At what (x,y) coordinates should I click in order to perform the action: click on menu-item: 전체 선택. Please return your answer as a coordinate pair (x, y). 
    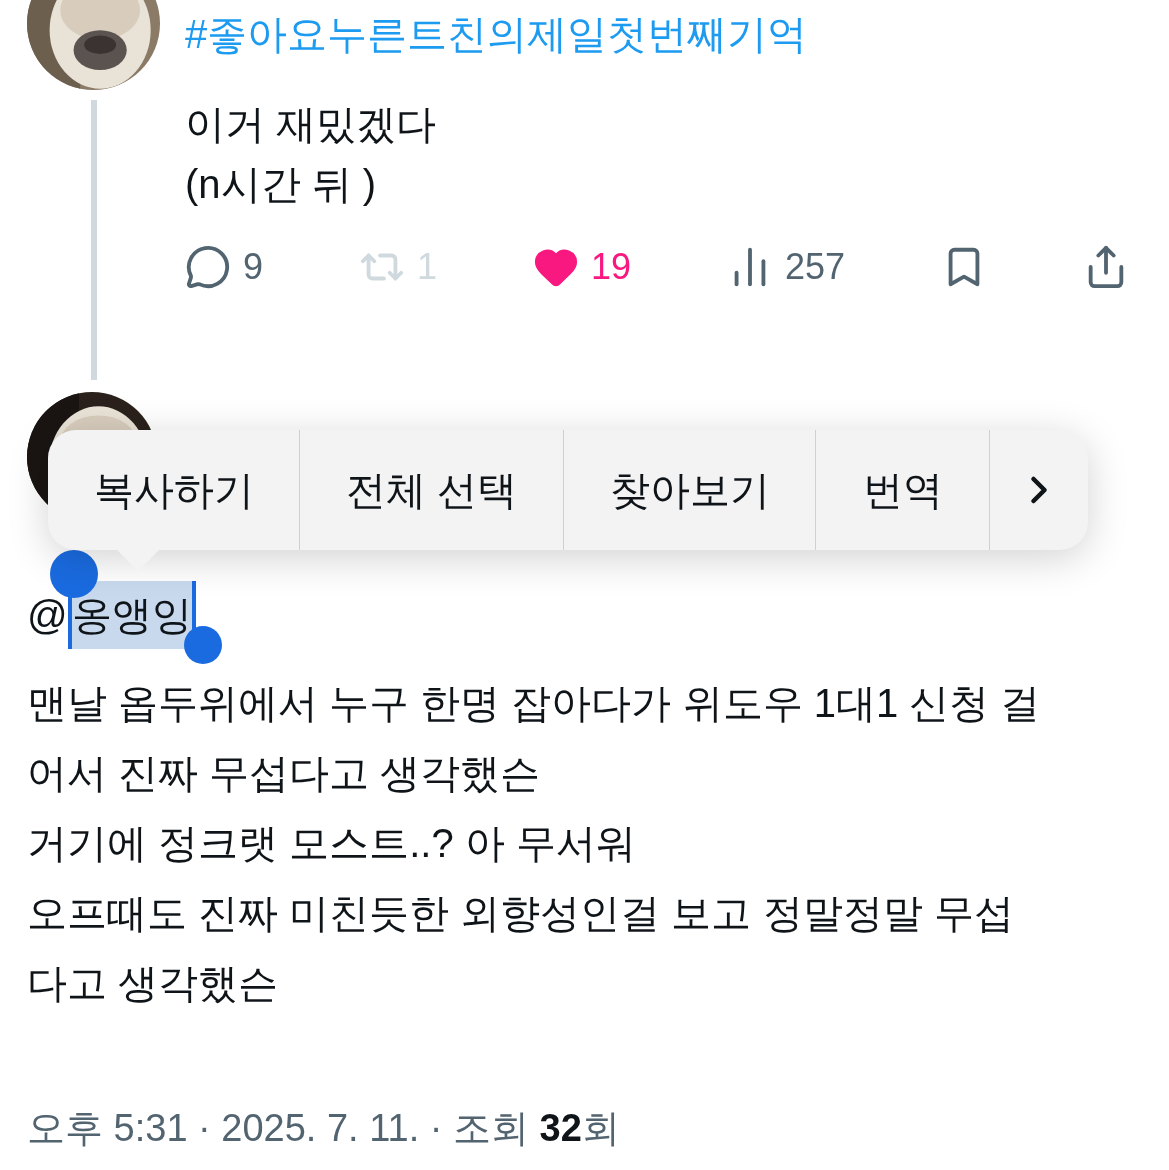
    Looking at the image, I should click on (432, 490).